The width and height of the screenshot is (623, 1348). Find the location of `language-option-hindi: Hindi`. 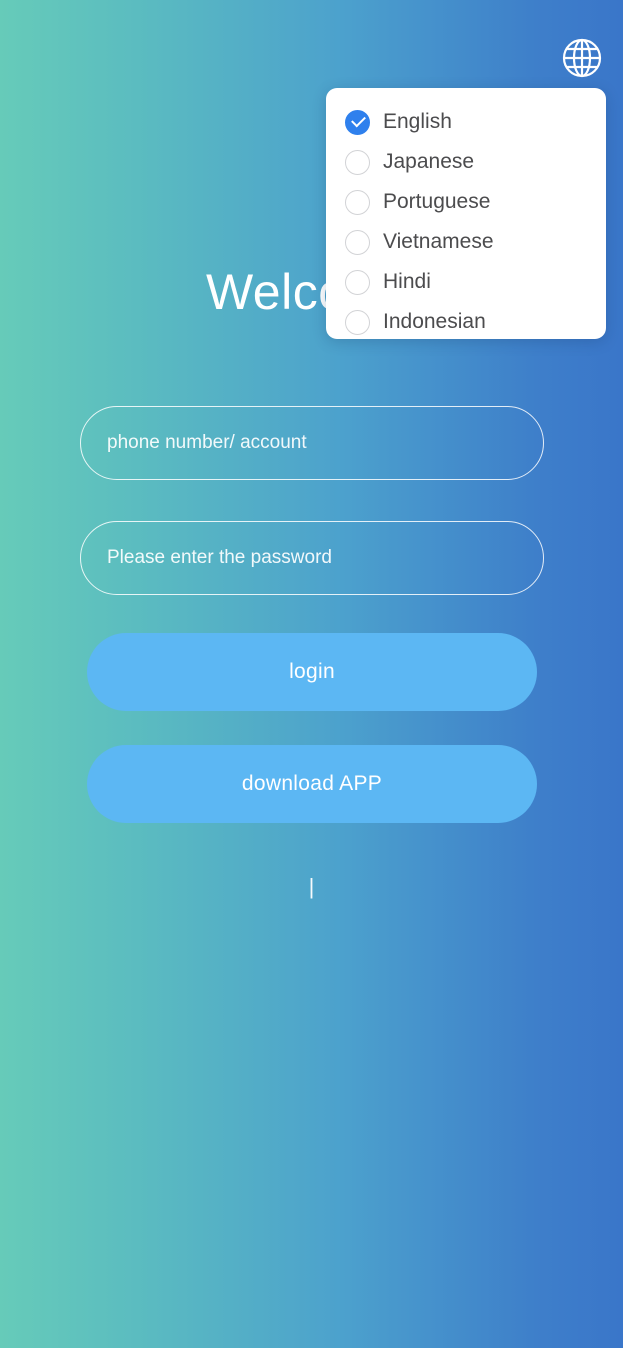

language-option-hindi: Hindi is located at coordinates (466, 282).